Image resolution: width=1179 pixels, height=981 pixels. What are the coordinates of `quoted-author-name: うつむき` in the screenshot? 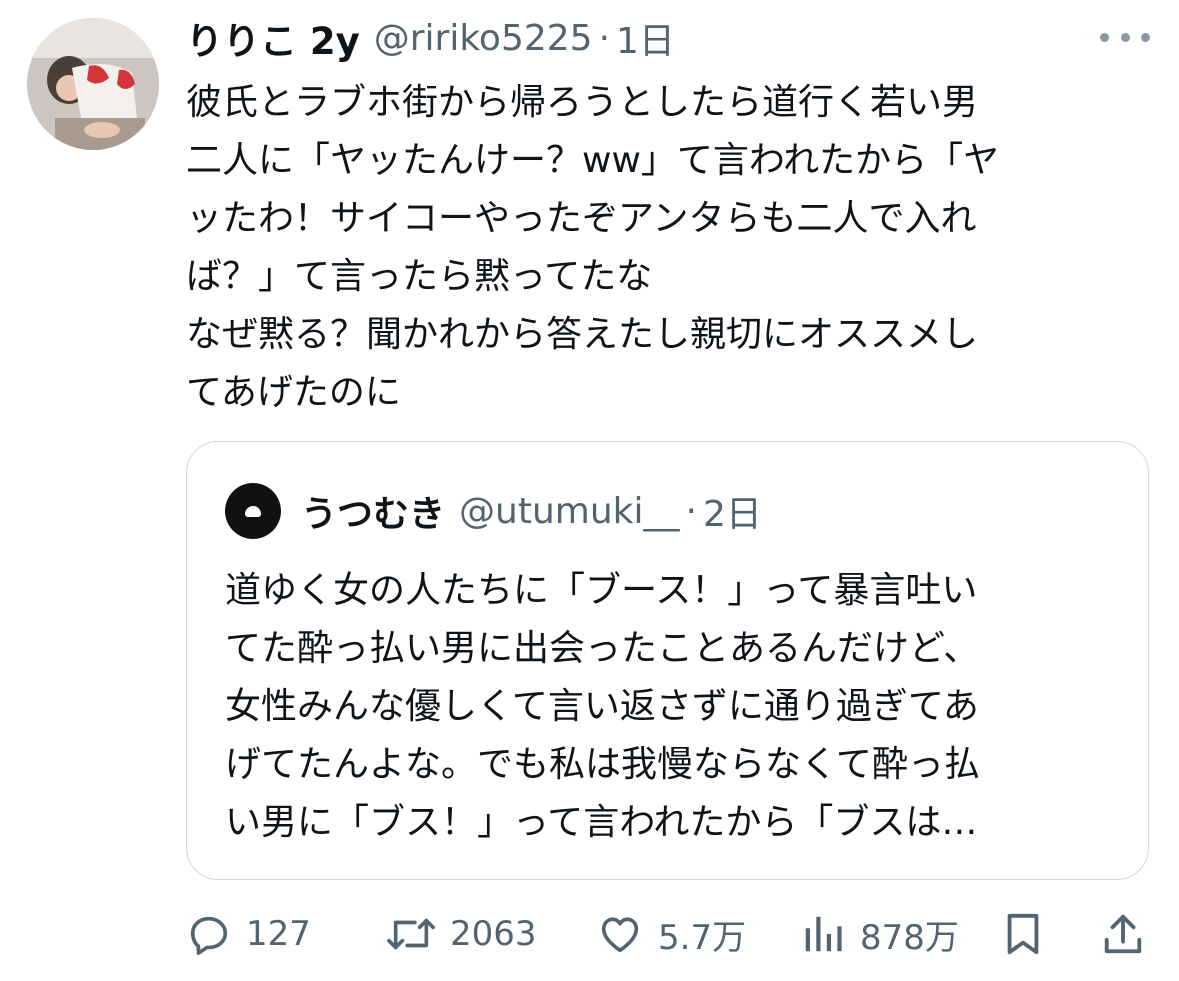 It's located at (373, 514).